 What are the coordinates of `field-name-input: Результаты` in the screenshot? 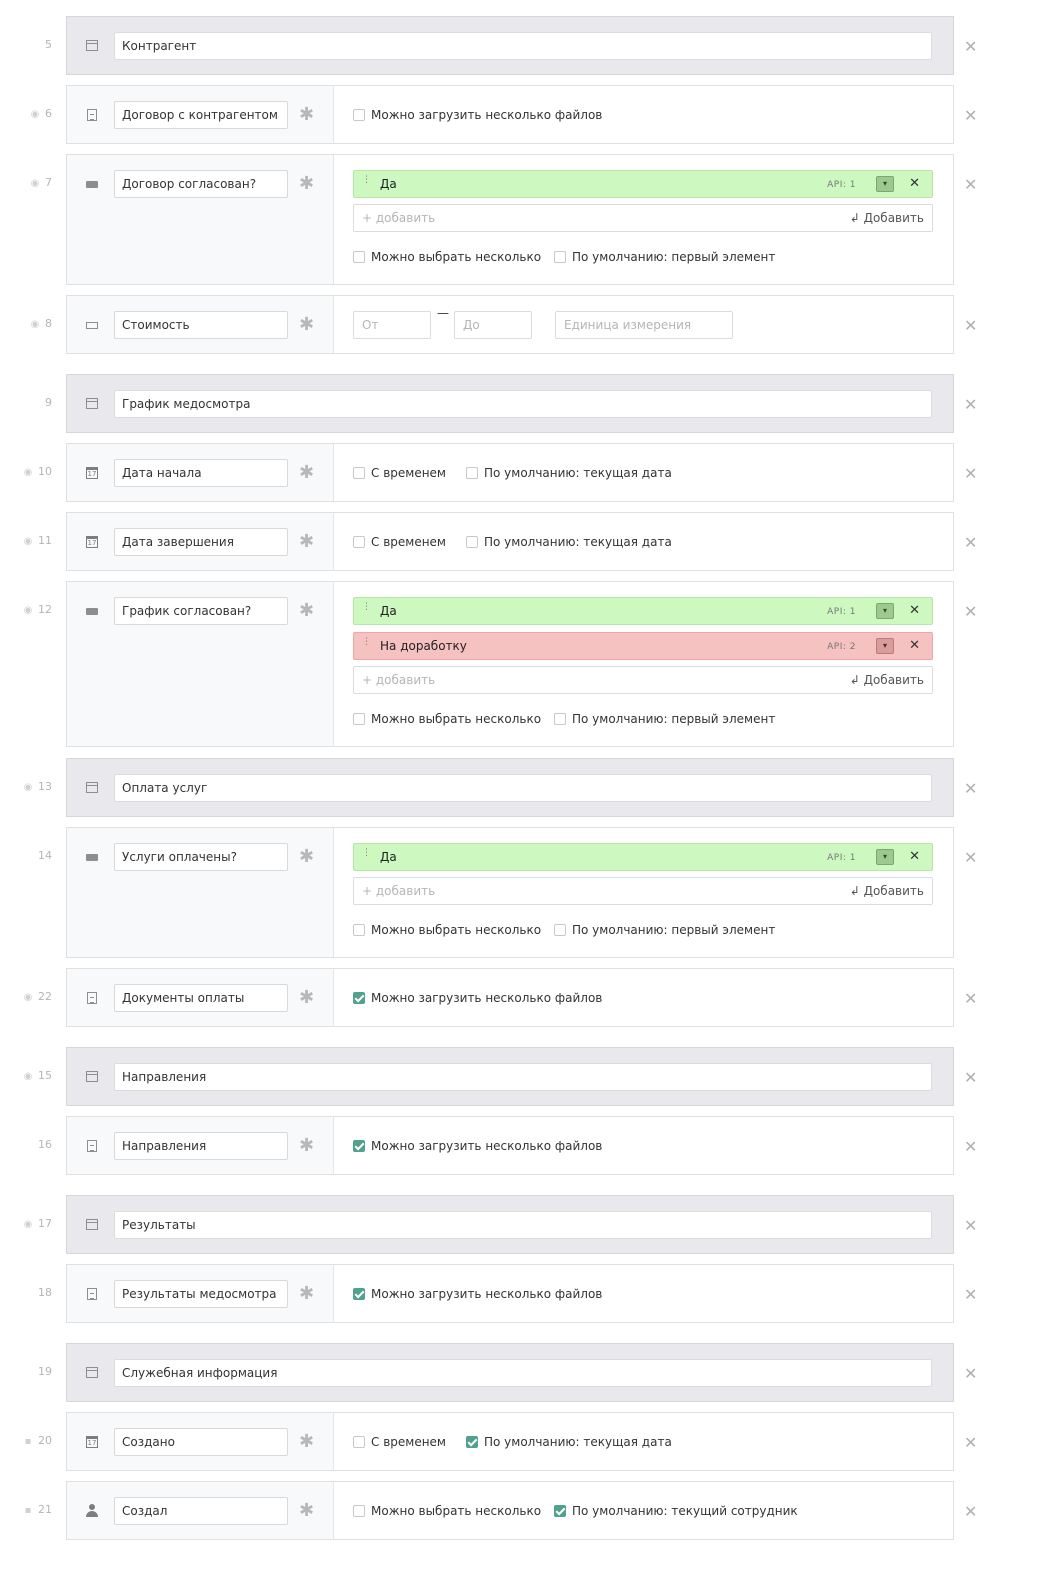 It's located at (523, 1225).